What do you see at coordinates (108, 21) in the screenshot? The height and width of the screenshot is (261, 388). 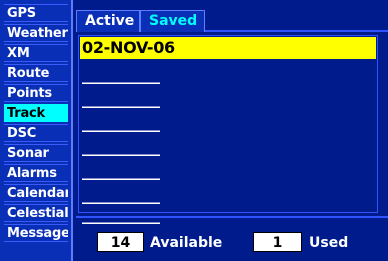 I see `tab-active: Active` at bounding box center [108, 21].